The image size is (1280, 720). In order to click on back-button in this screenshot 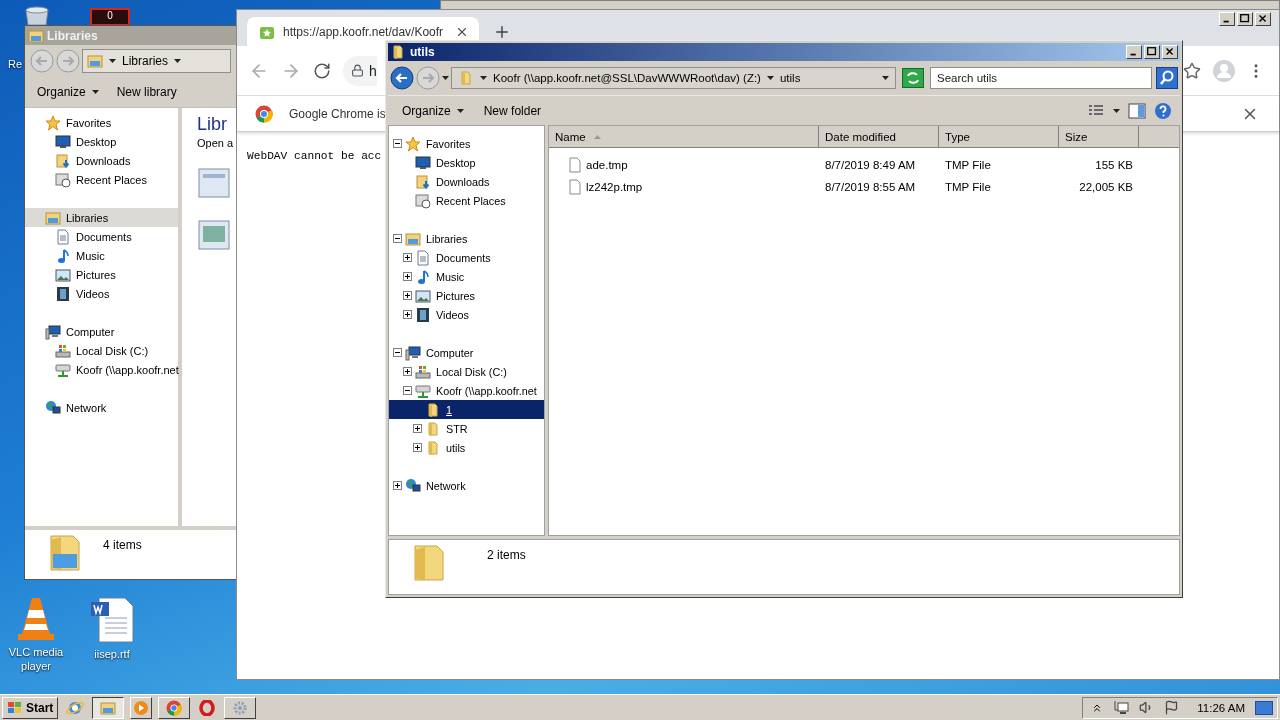, I will do `click(402, 78)`.